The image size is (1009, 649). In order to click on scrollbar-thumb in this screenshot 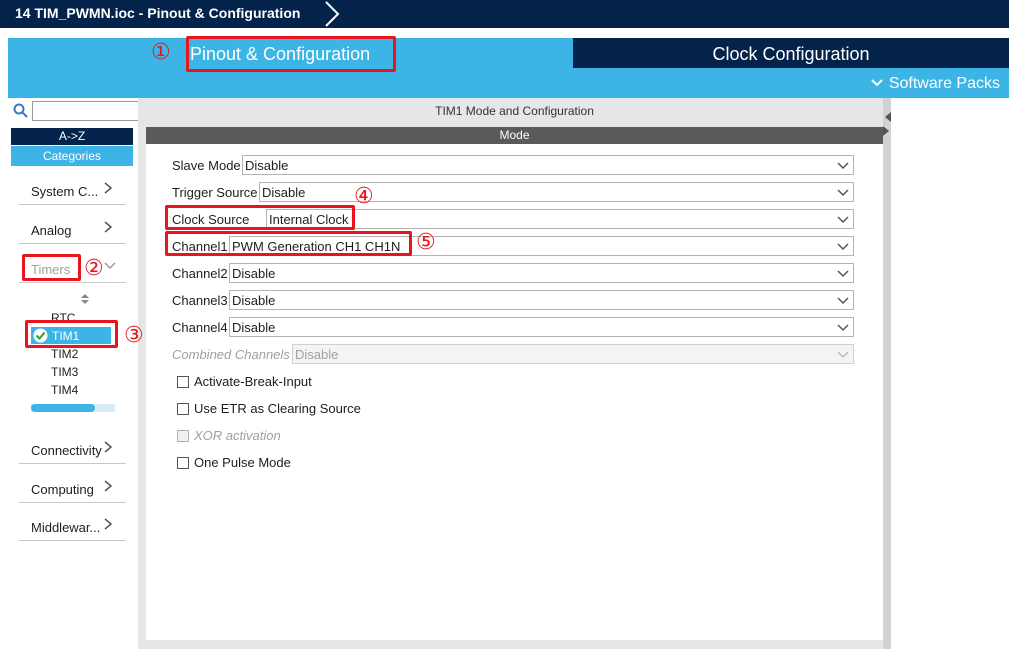, I will do `click(63, 408)`.